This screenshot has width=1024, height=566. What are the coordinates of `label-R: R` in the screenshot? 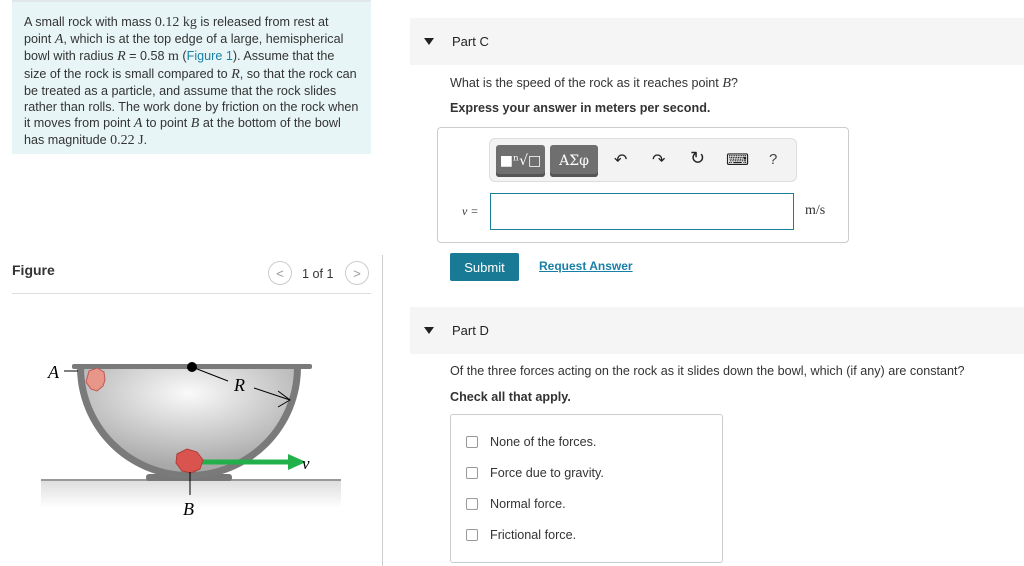 It's located at (239, 385).